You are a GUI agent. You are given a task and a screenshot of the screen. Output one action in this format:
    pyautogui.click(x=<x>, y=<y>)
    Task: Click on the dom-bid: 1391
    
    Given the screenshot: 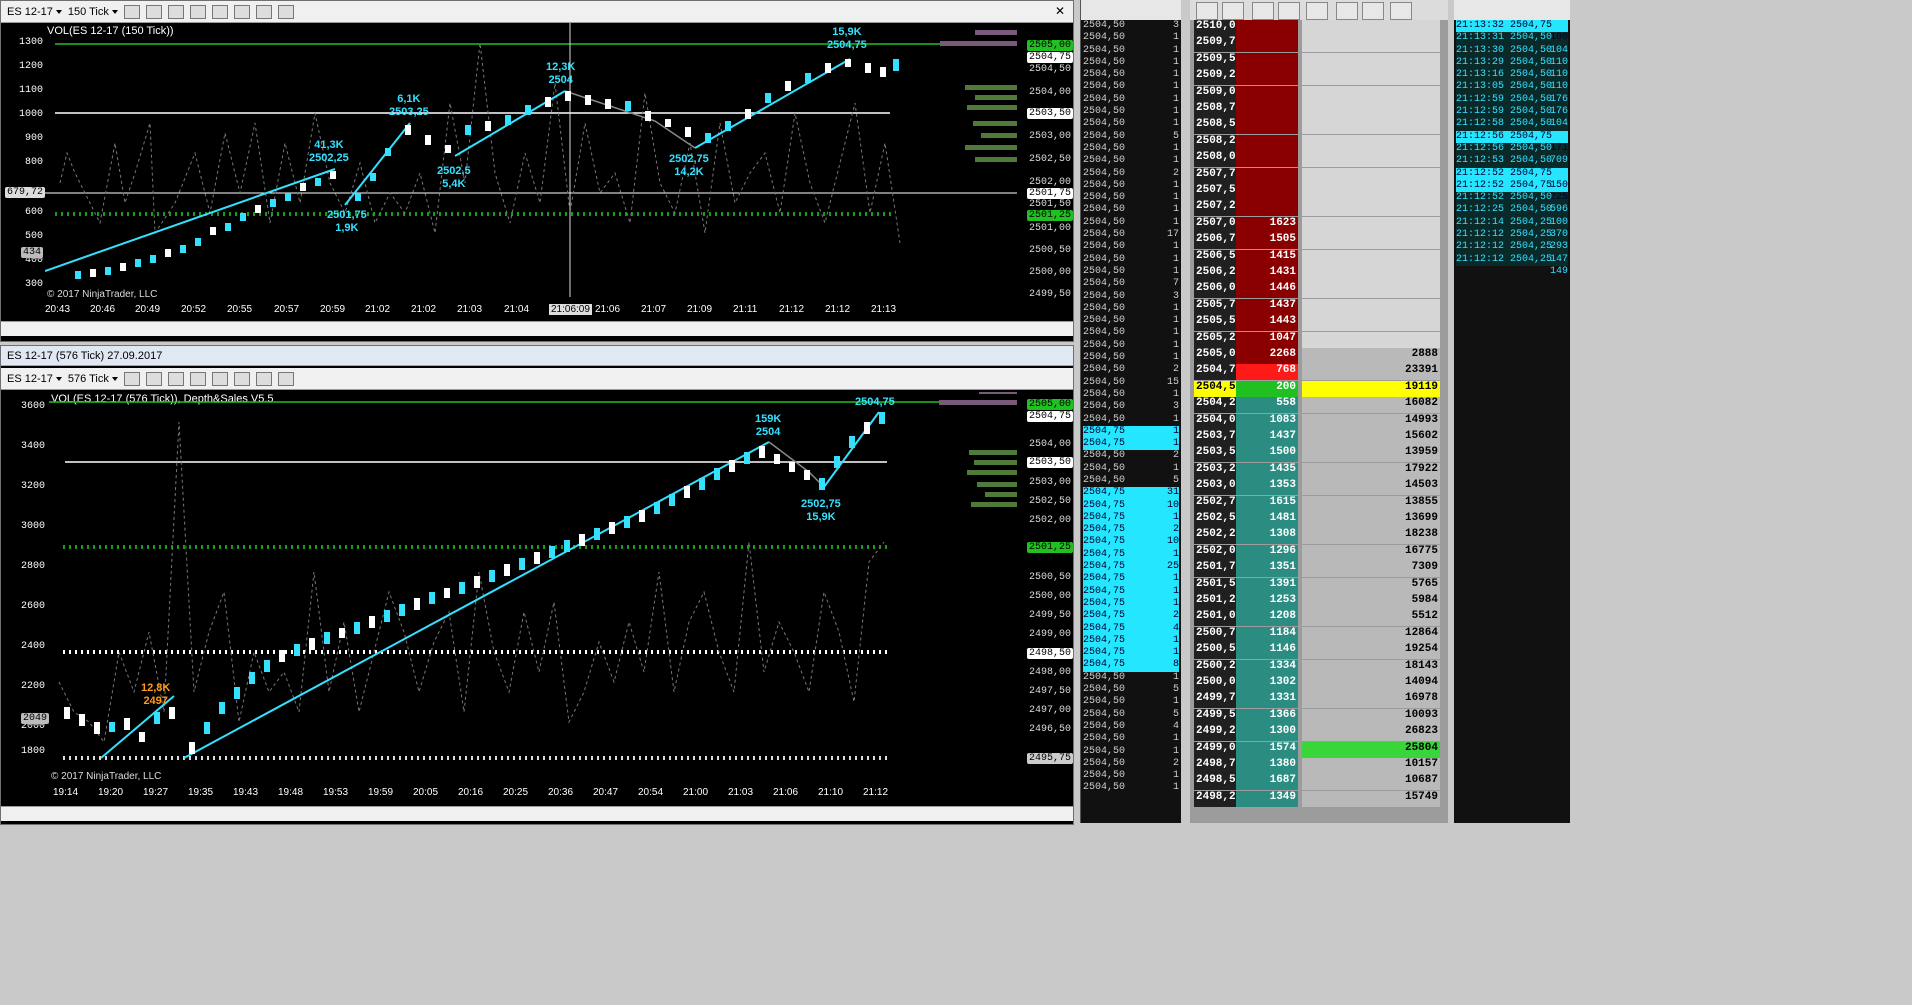 What is the action you would take?
    pyautogui.click(x=1267, y=585)
    